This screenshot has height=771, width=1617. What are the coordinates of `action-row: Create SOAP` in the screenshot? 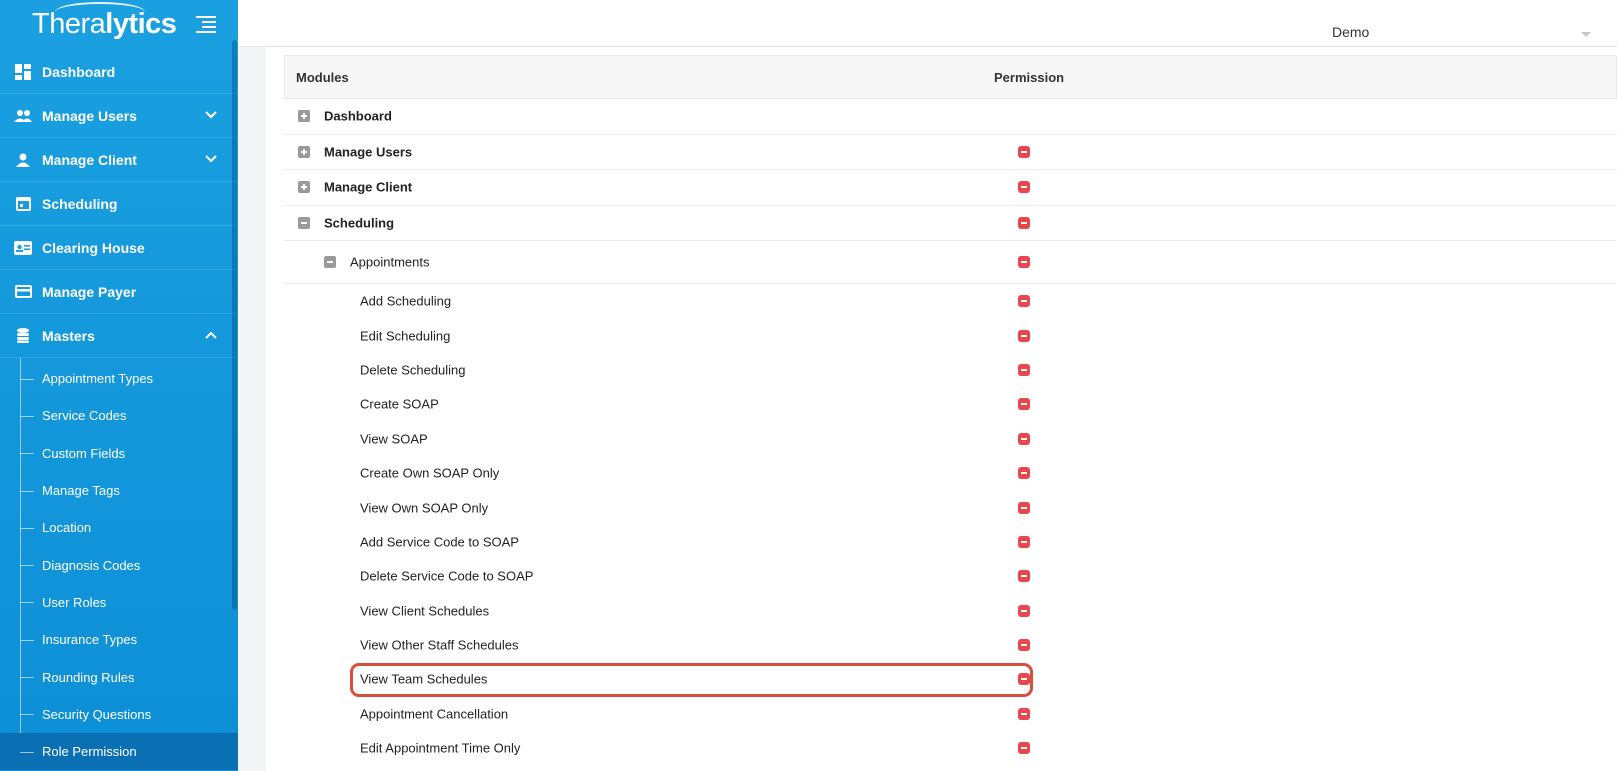 It's located at (950, 404).